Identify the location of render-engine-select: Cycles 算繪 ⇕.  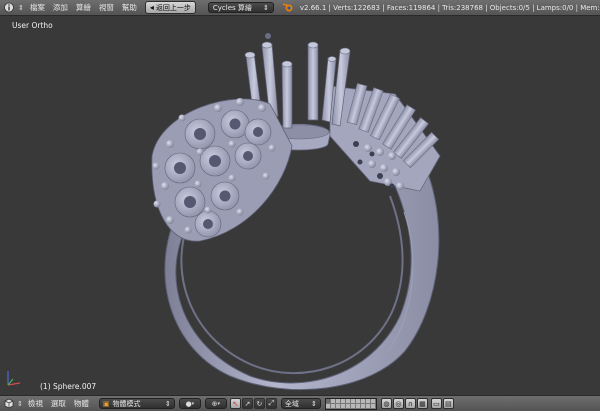
(240, 7).